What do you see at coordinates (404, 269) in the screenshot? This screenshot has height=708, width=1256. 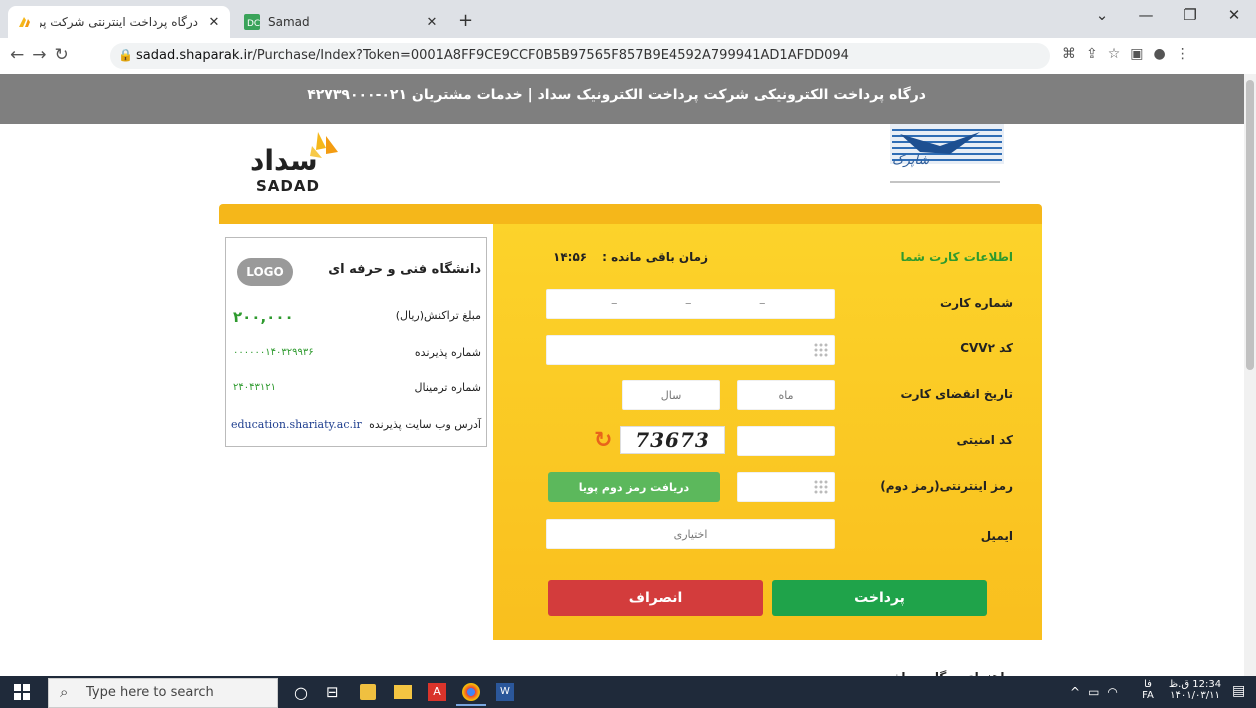 I see `merchant-name: دانشگاه فنی و حرفه ای` at bounding box center [404, 269].